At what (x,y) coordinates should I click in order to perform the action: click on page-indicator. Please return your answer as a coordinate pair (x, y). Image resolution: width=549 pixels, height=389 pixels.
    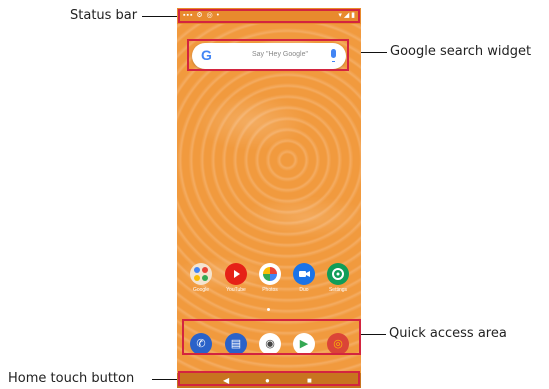
    Looking at the image, I should click on (268, 309).